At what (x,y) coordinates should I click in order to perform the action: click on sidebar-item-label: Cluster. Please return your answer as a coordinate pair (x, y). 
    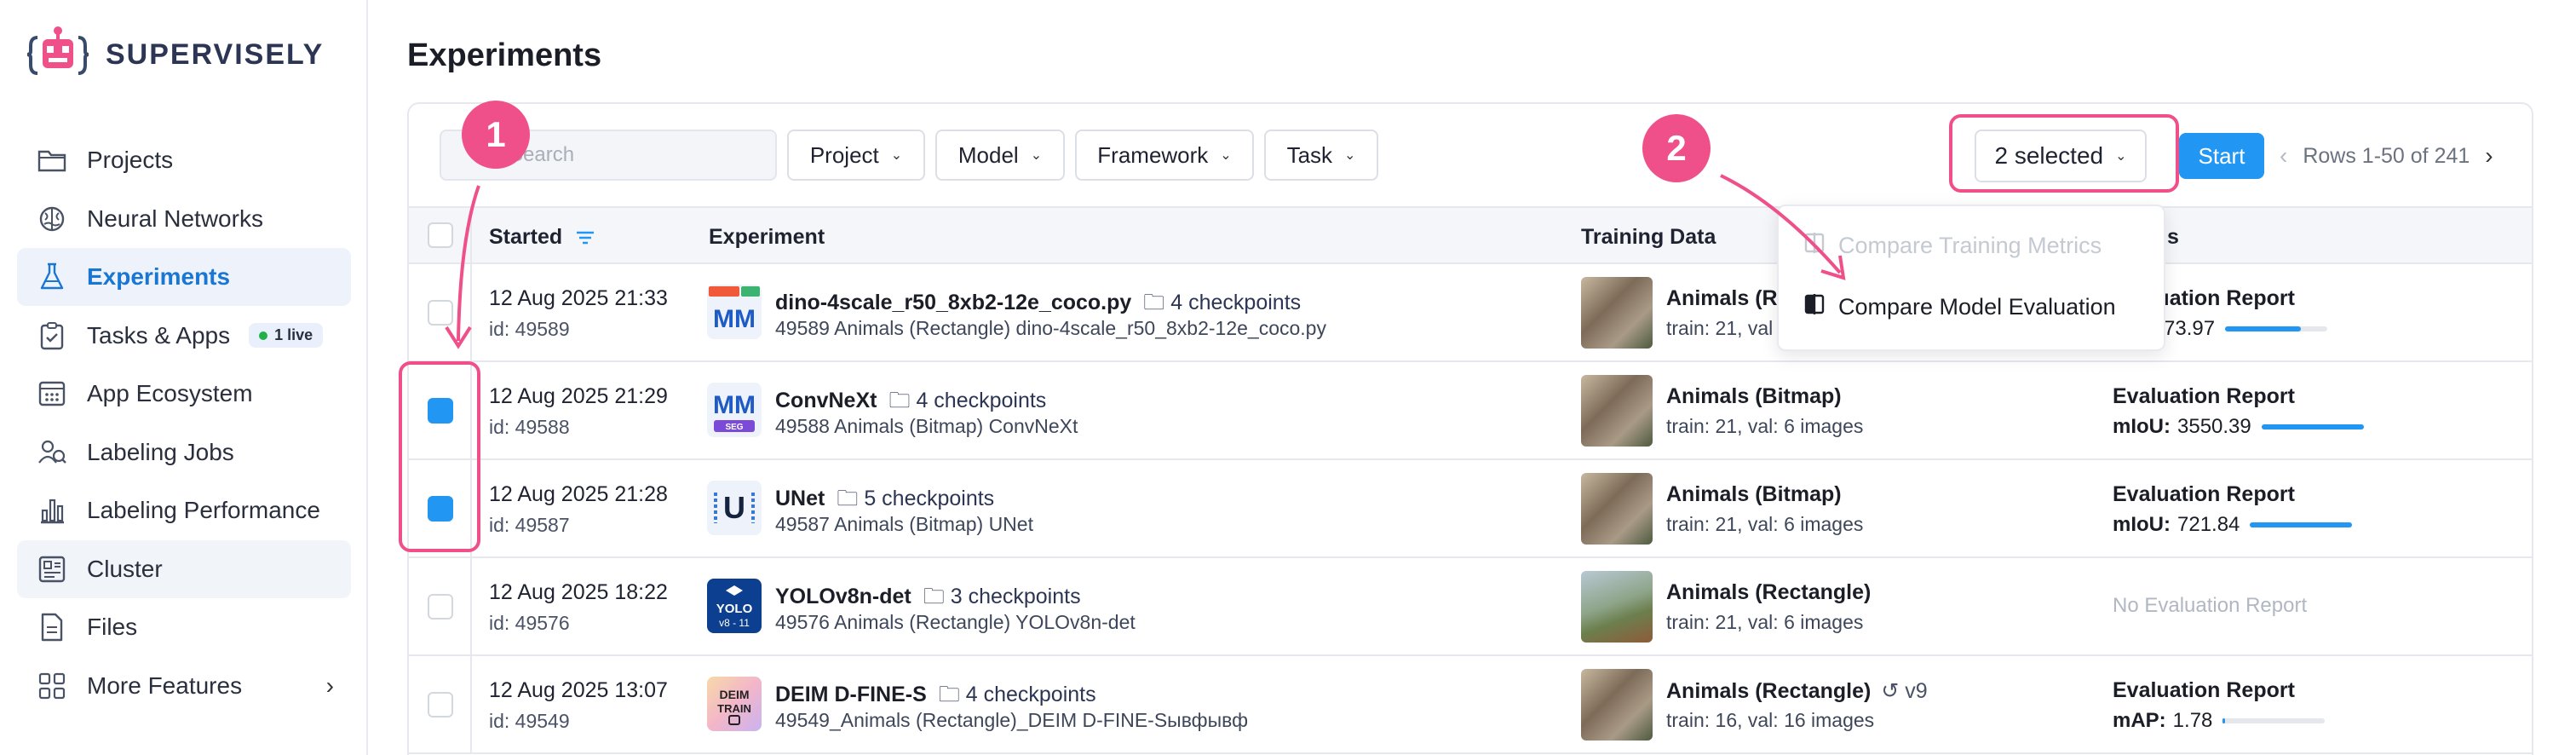
    Looking at the image, I should click on (125, 568).